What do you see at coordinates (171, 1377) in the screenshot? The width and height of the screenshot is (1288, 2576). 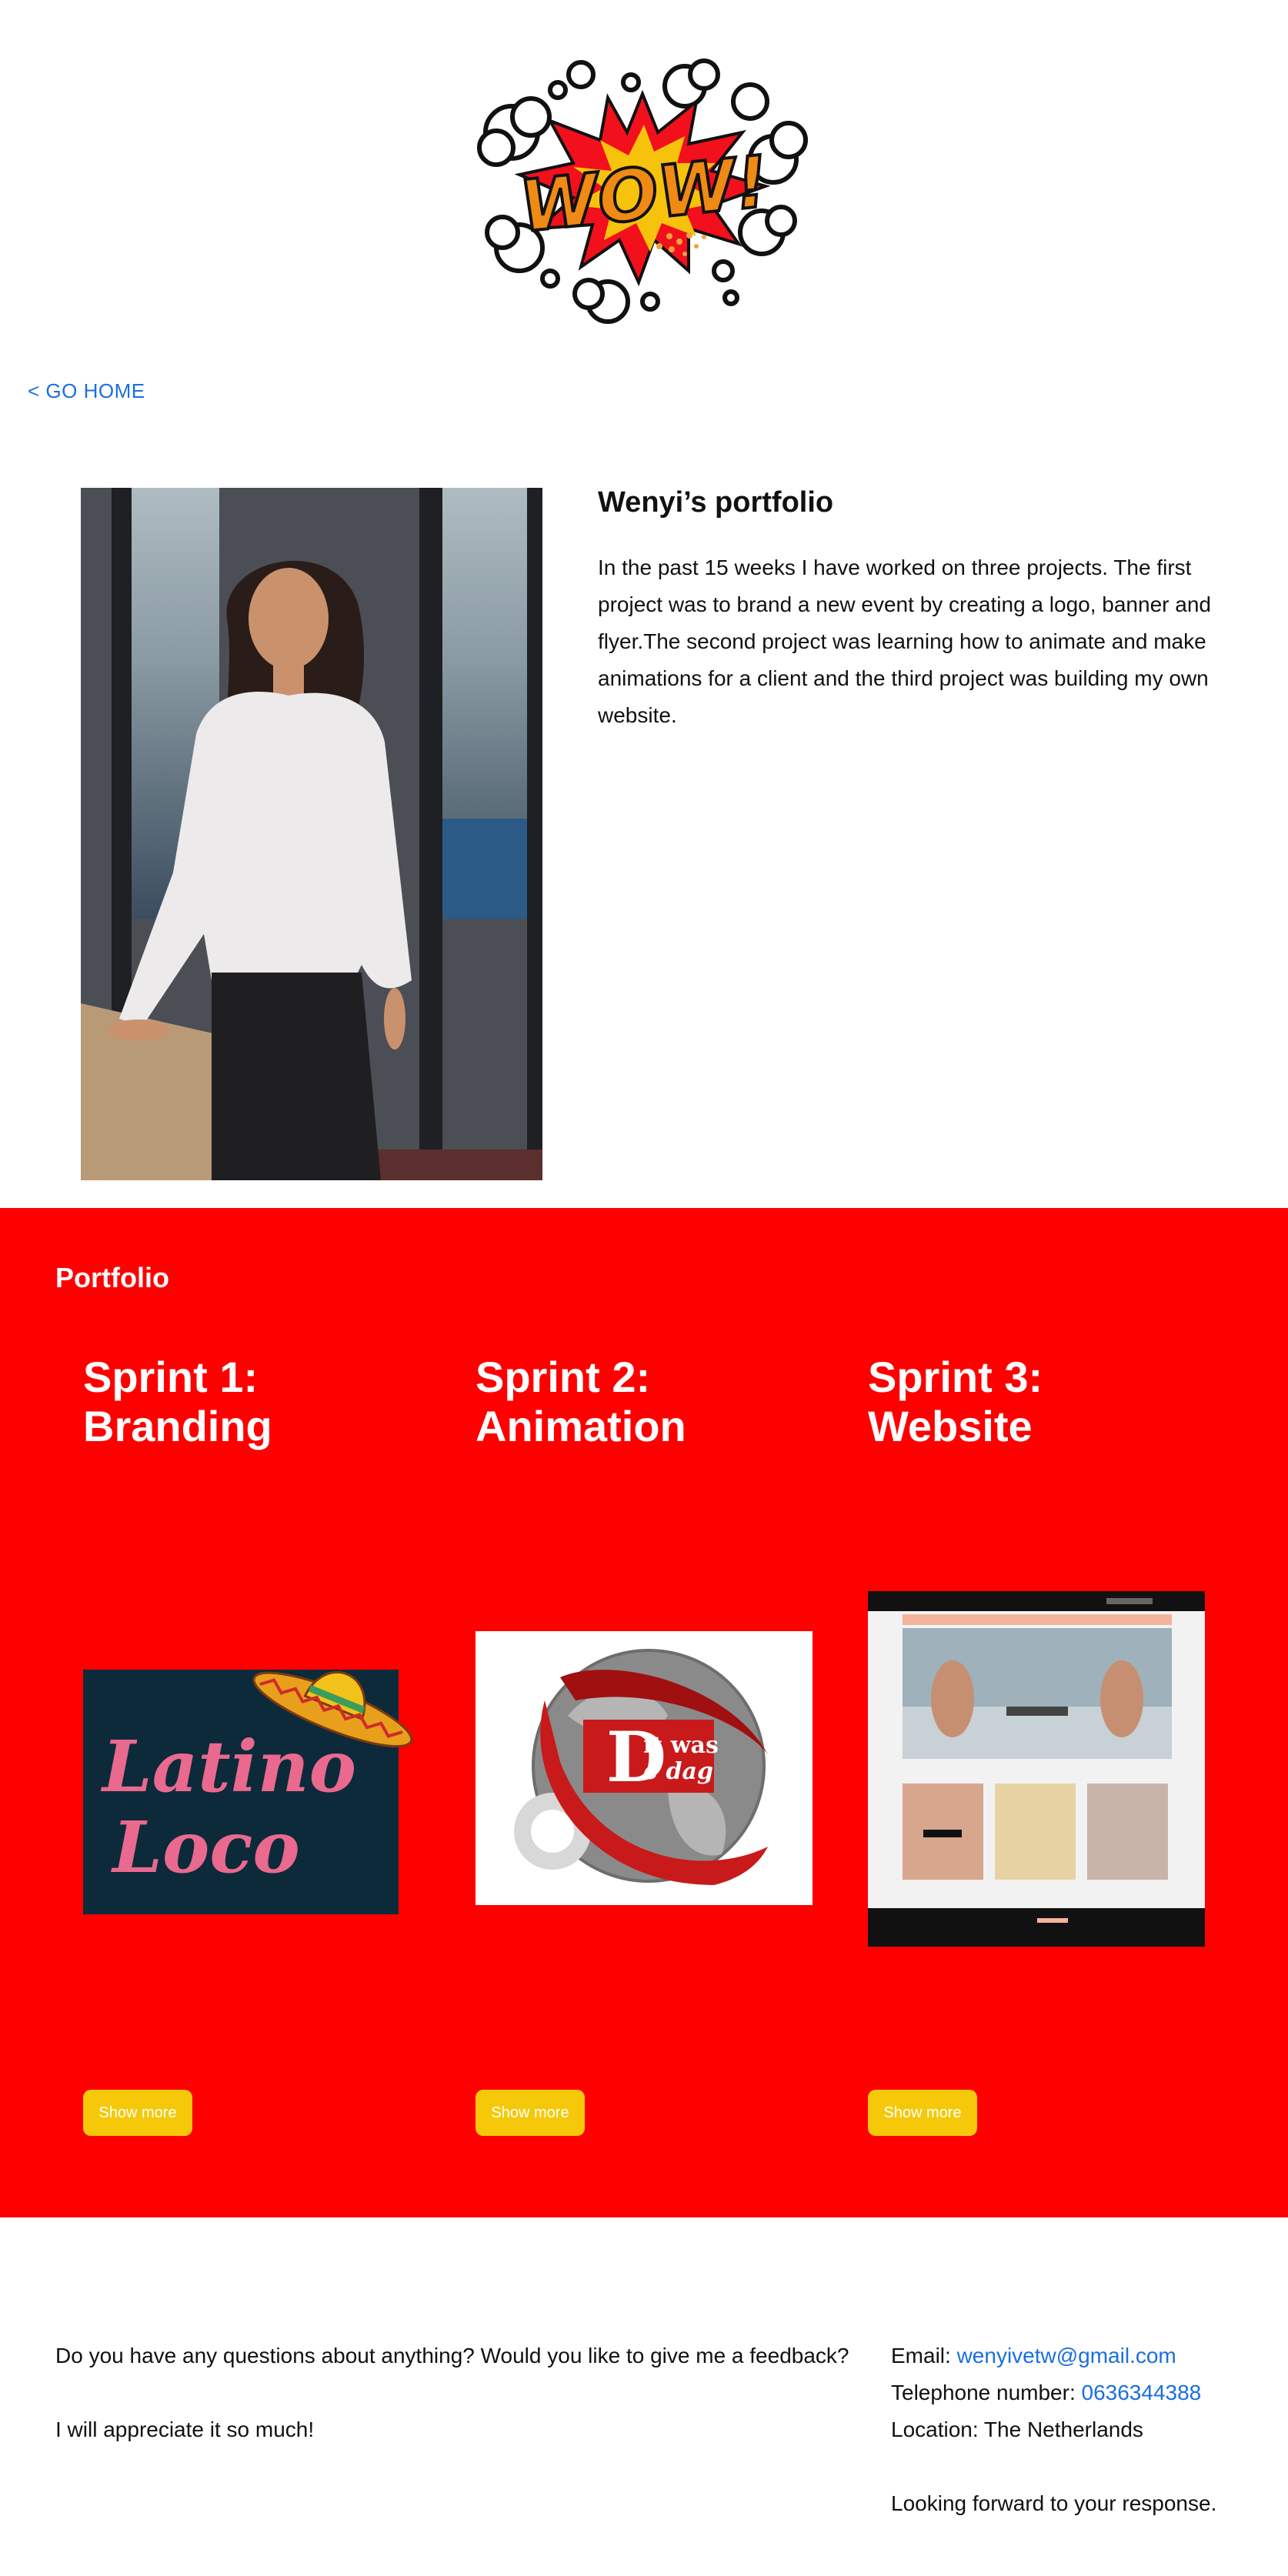 I see `sprint-1-title-line1: Sprint 1:` at bounding box center [171, 1377].